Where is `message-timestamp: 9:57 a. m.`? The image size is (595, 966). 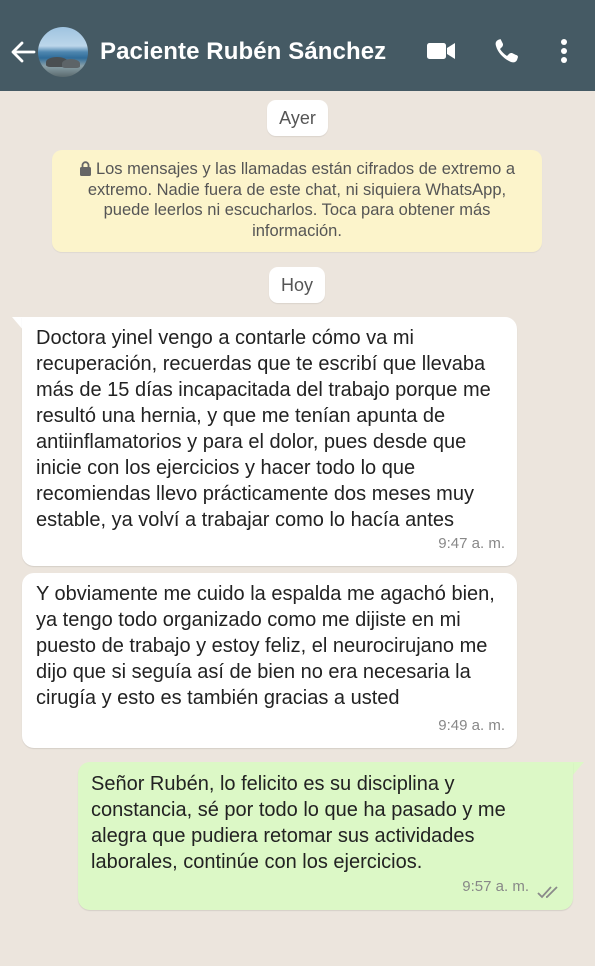
message-timestamp: 9:57 a. m. is located at coordinates (495, 886).